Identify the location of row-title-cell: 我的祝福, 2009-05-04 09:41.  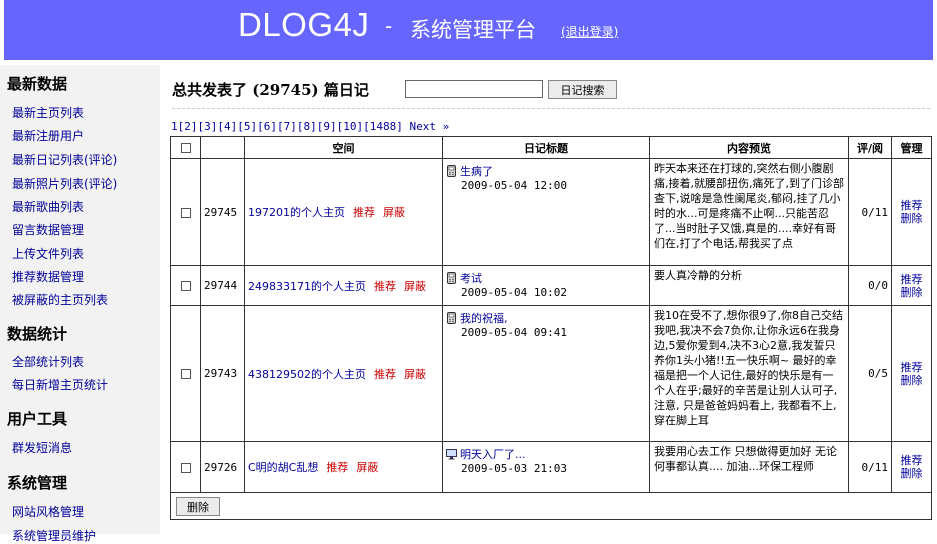
(546, 373).